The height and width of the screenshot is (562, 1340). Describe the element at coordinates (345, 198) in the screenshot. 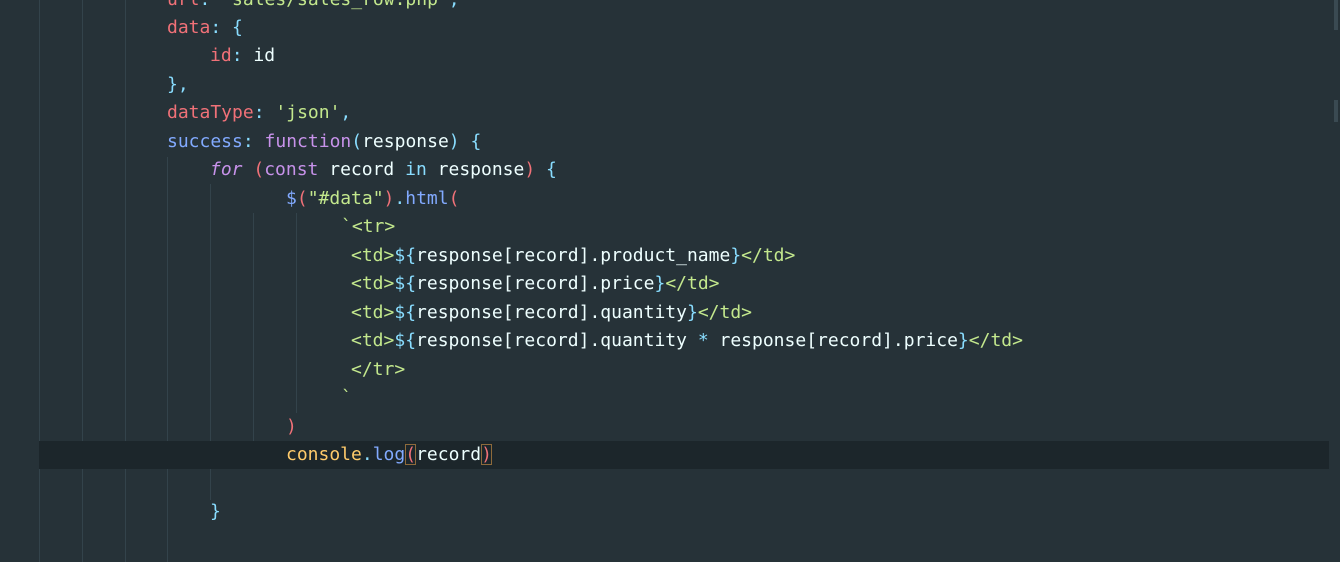

I see `code-token: "#data"` at that location.